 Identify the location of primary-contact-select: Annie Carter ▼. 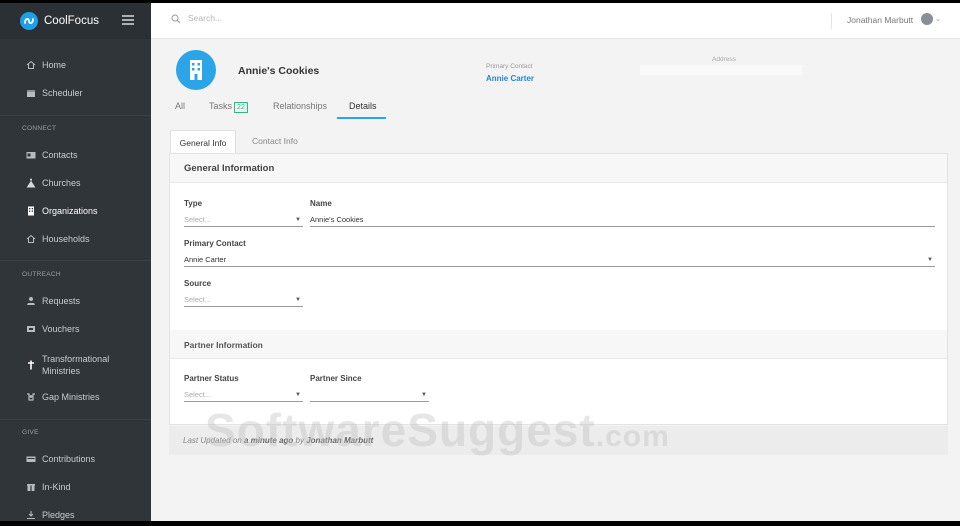
(559, 260).